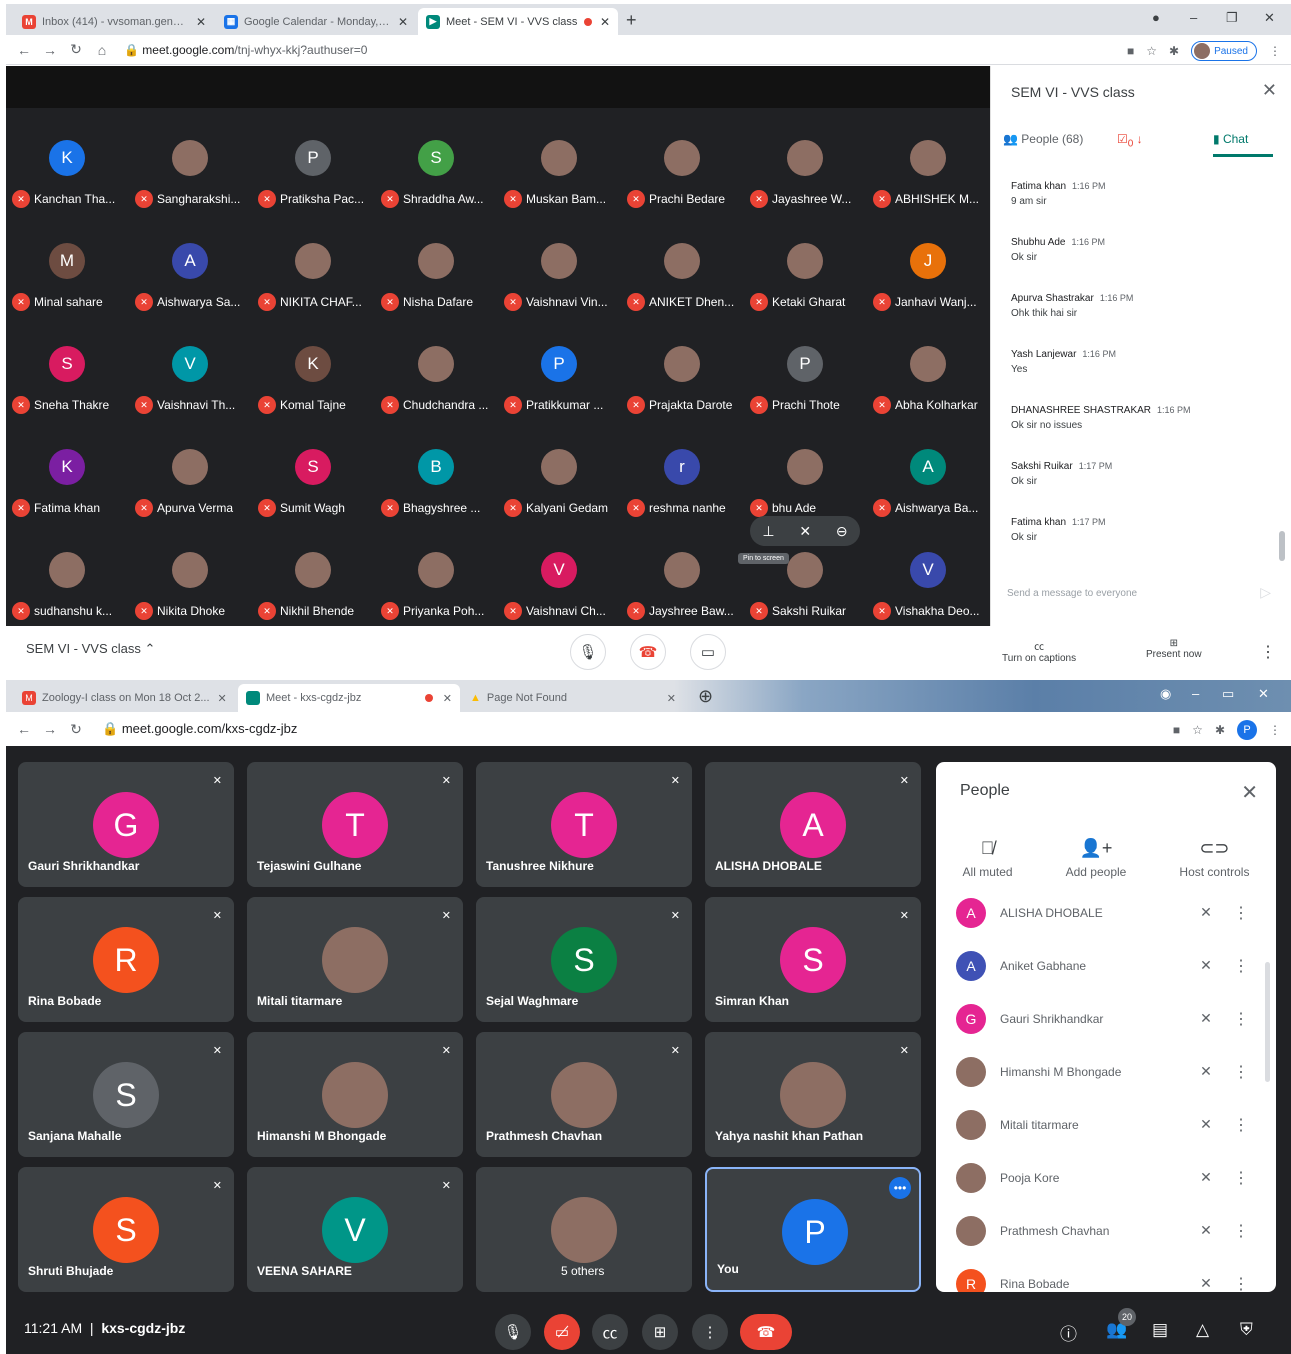 This screenshot has height=1354, width=1291. I want to click on add-people-button: 👤+ Add people, so click(1096, 858).